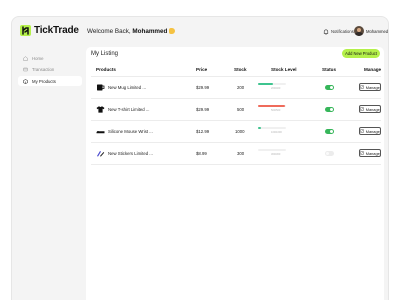 Image resolution: width=400 pixels, height=300 pixels. I want to click on sidebar-item-label: Home, so click(38, 58).